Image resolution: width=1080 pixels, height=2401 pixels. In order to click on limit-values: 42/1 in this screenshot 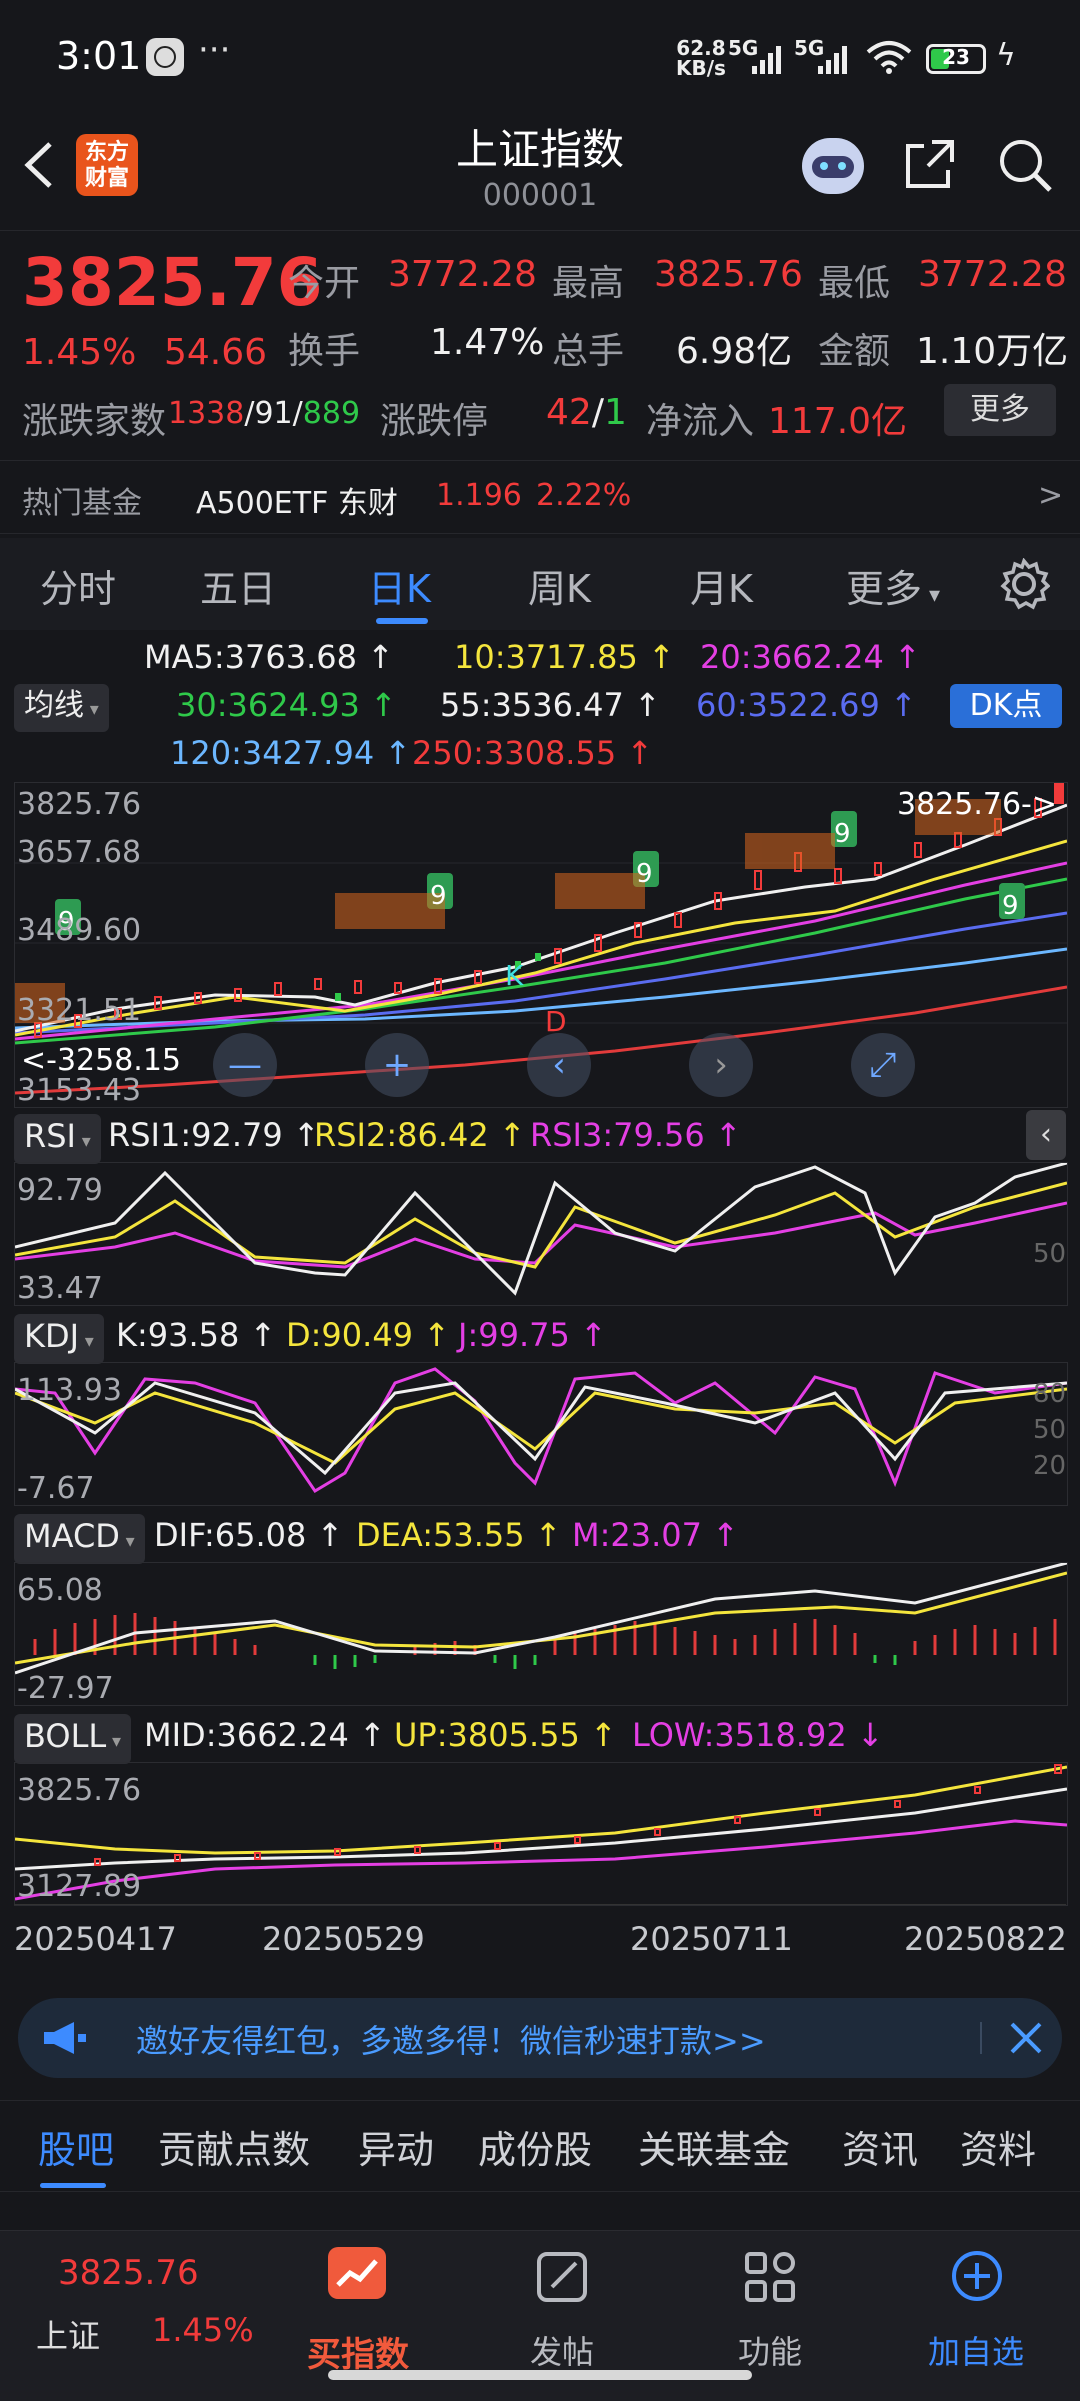, I will do `click(586, 412)`.